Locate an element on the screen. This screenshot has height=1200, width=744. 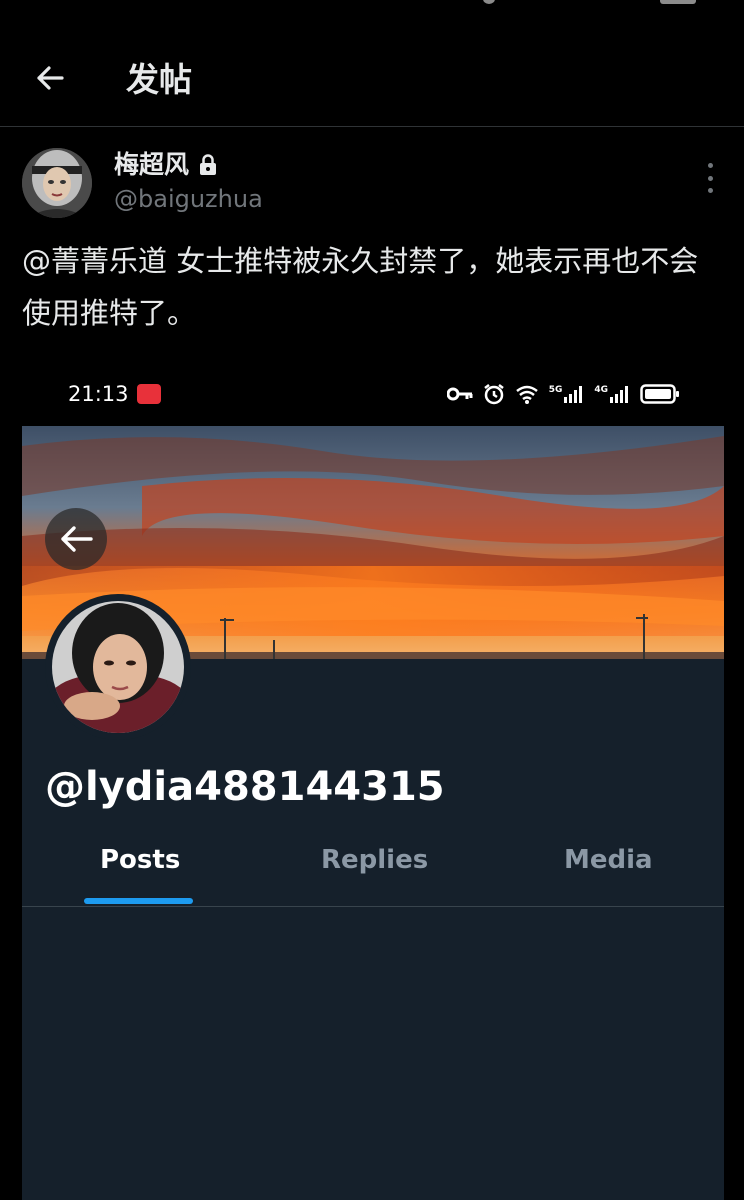
status-glyph is located at coordinates (489, 2).